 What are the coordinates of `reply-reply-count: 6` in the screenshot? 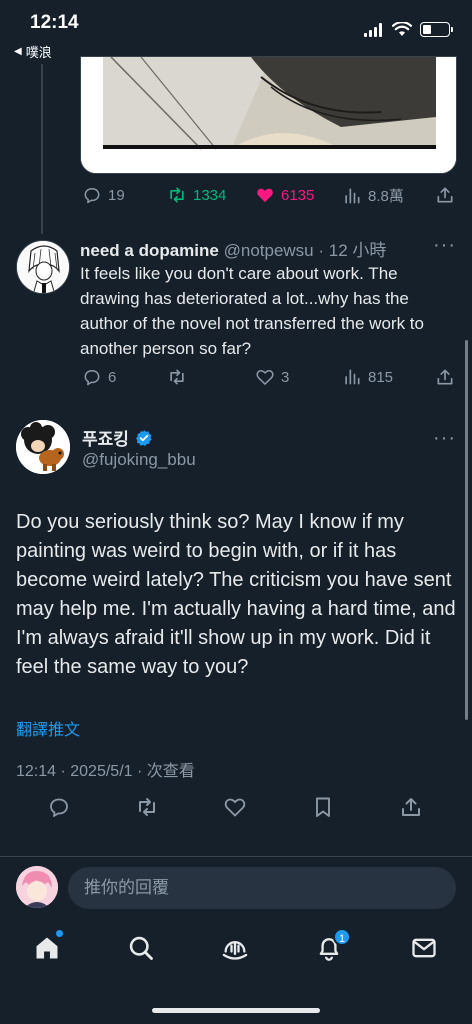 It's located at (112, 377).